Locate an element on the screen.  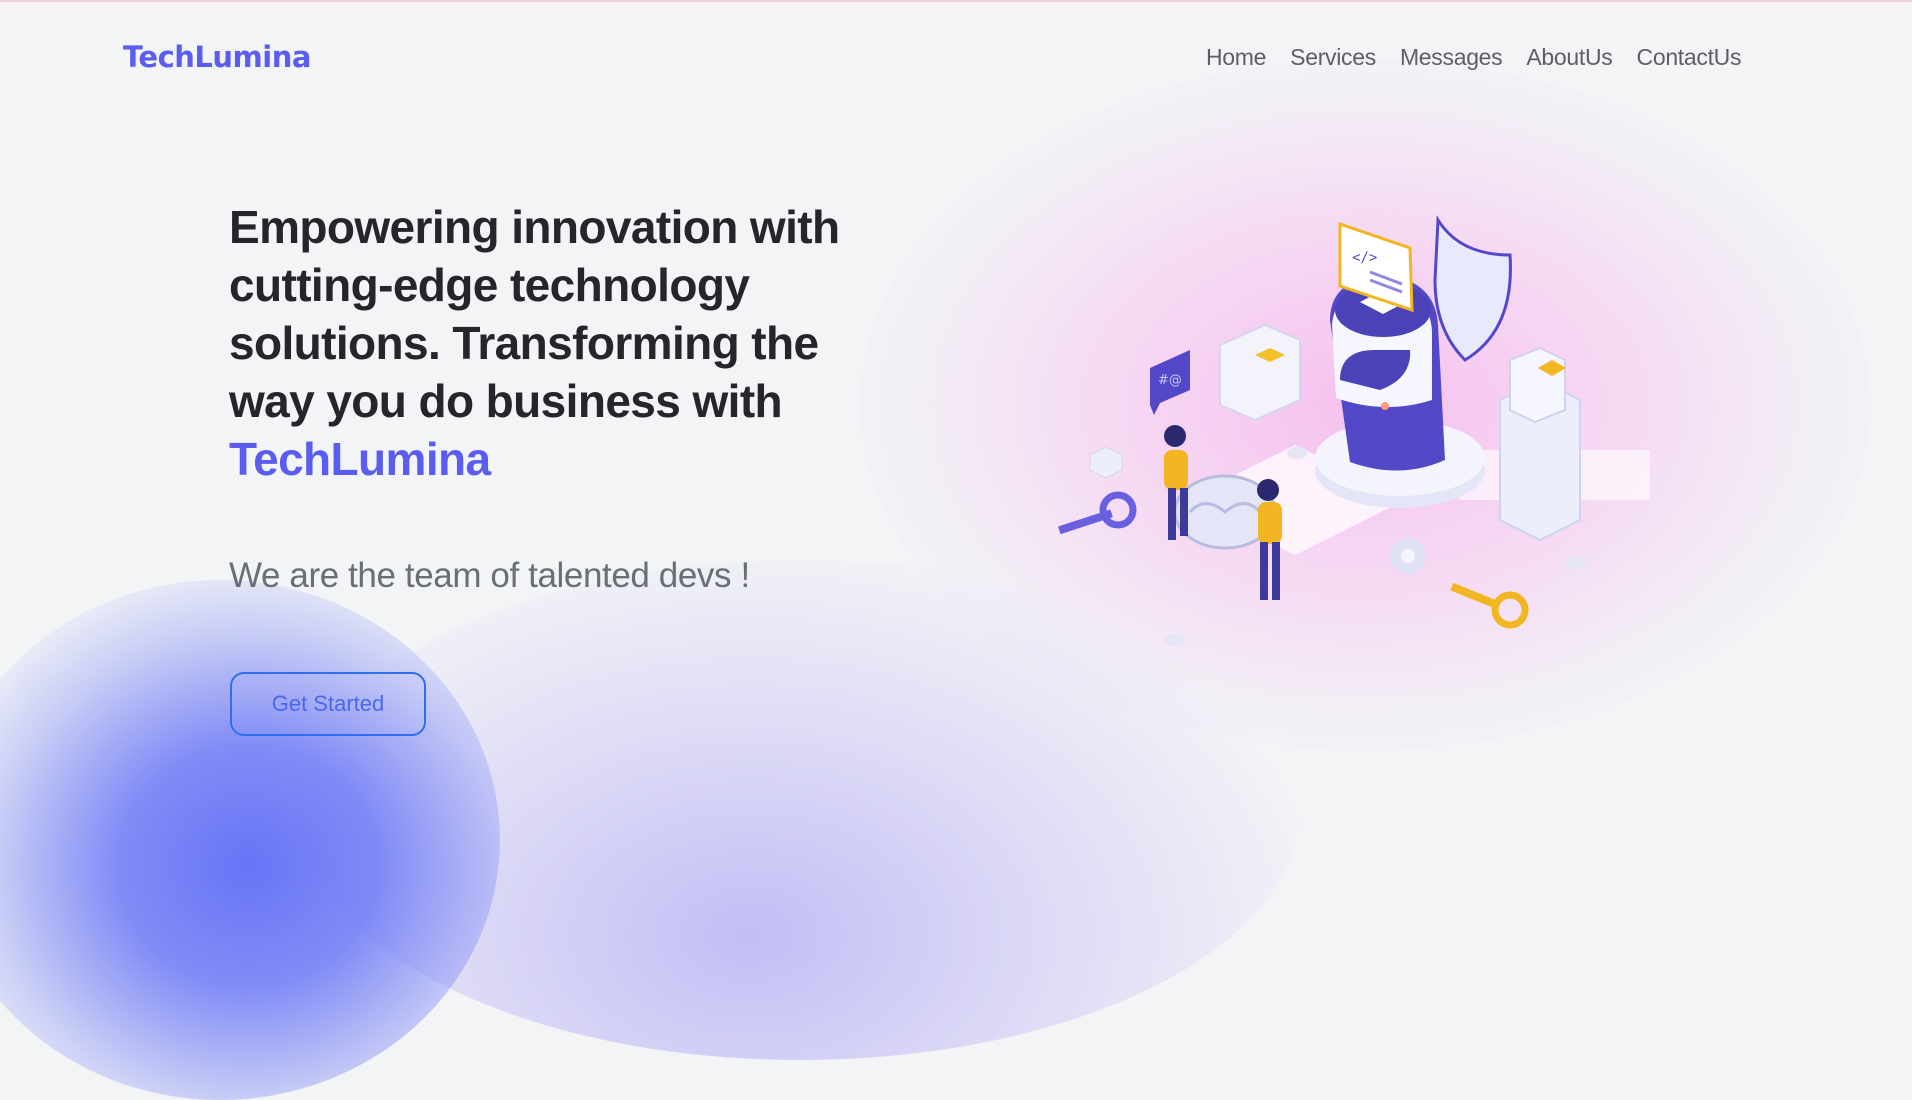
get-started-button: Get Started is located at coordinates (328, 704).